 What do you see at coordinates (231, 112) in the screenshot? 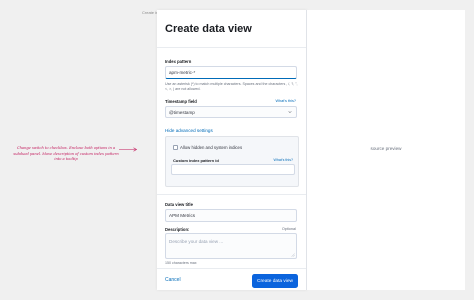
I see `timestamp-select: @timestamp` at bounding box center [231, 112].